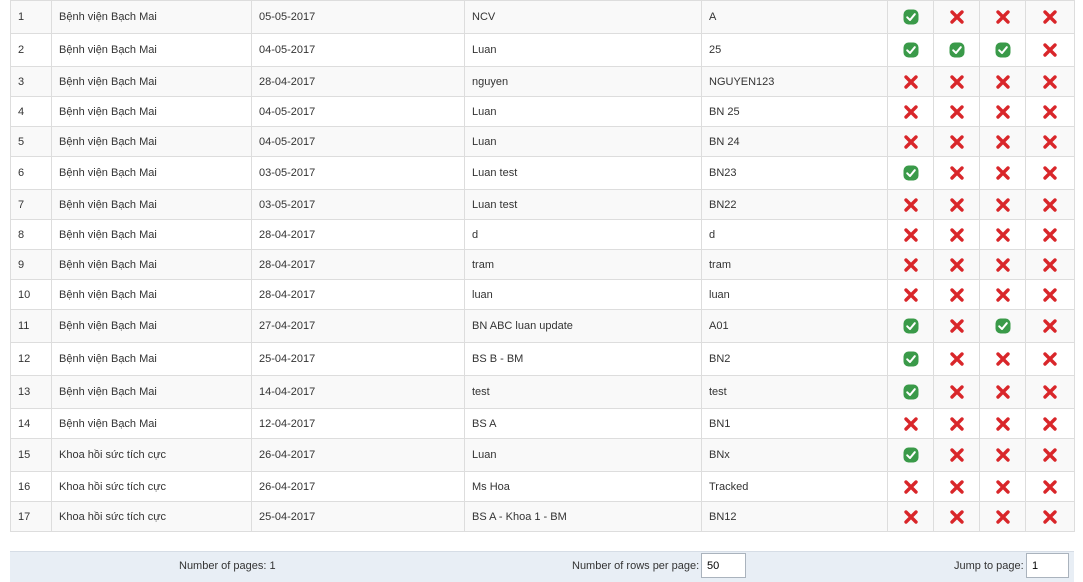  I want to click on jump-to-page-input, so click(1047, 565).